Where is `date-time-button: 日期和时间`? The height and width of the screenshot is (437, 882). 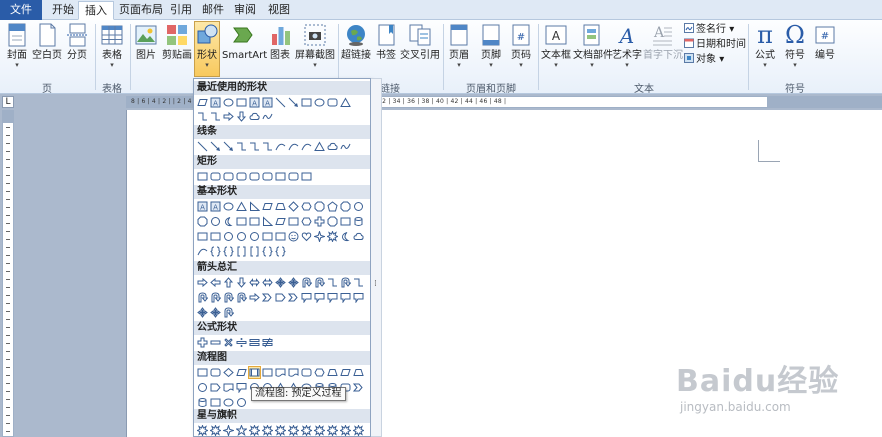 date-time-button: 日期和时间 is located at coordinates (715, 44).